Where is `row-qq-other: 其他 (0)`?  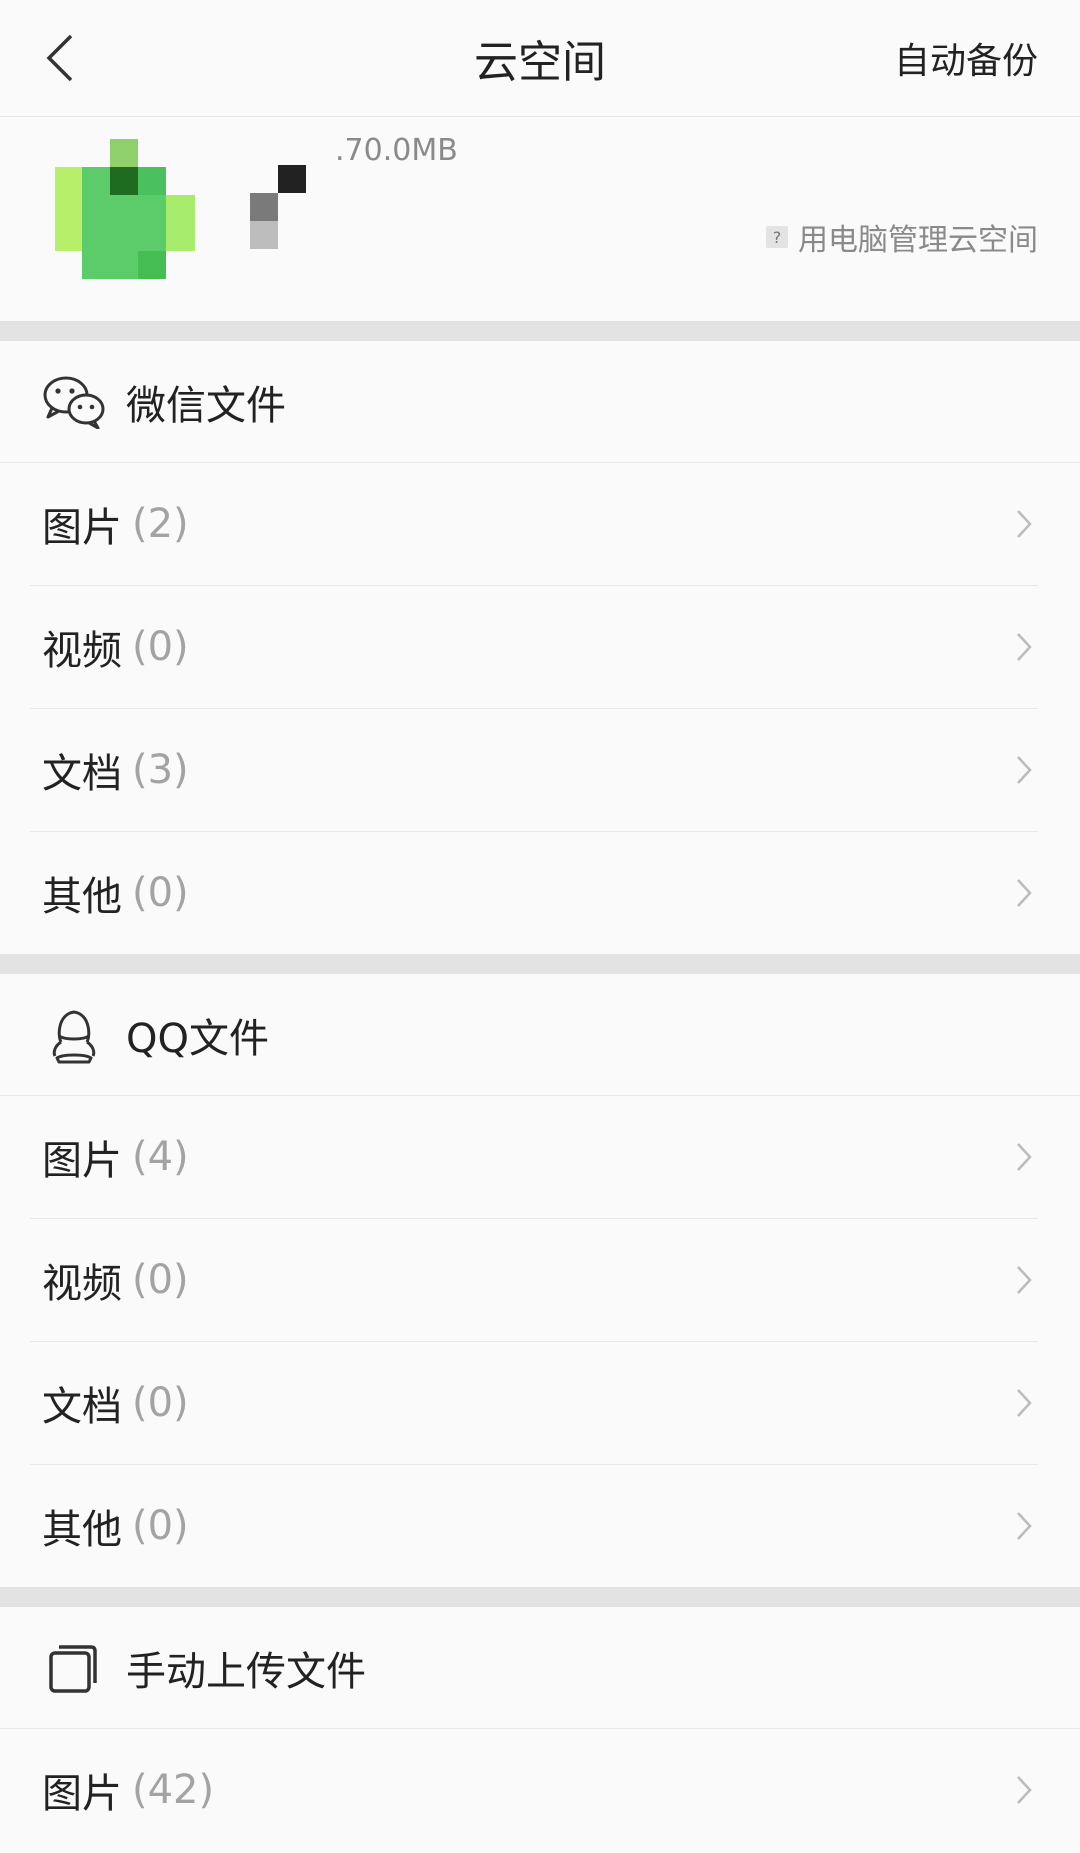
row-qq-other: 其他 (0) is located at coordinates (534, 1526).